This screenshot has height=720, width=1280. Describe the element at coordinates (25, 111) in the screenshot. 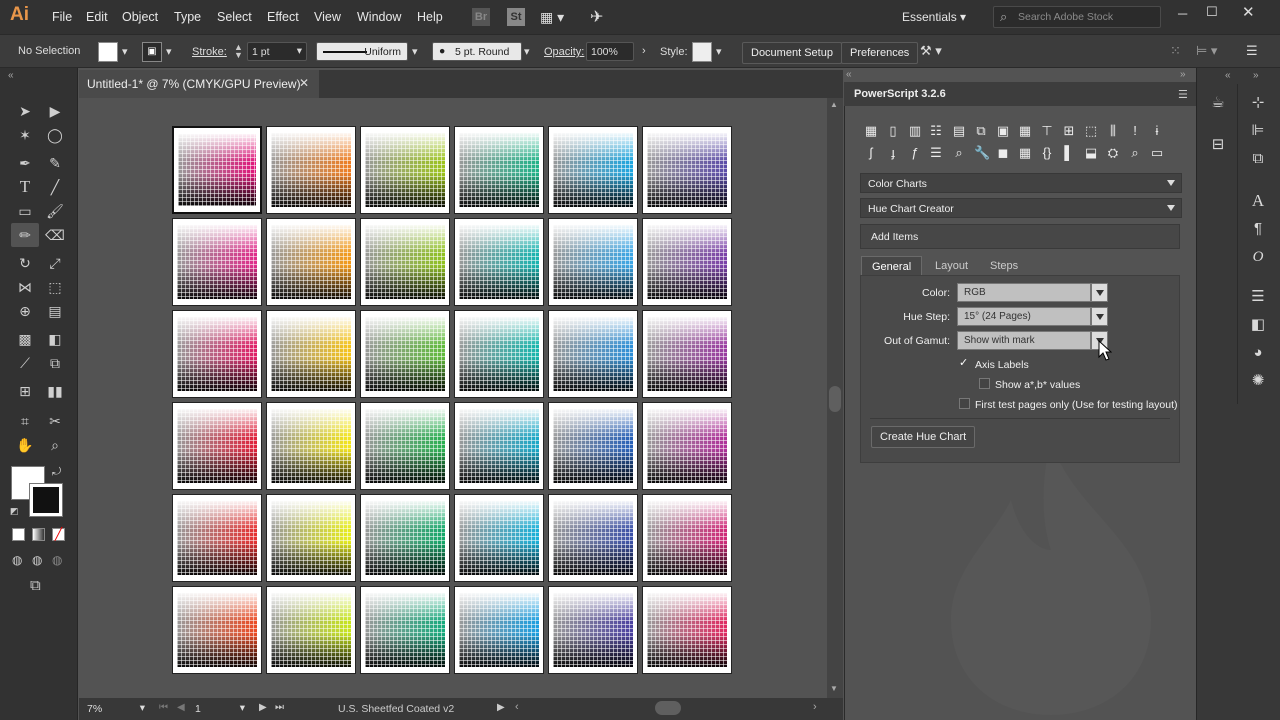

I see `selection-tool-icon: ➤` at that location.